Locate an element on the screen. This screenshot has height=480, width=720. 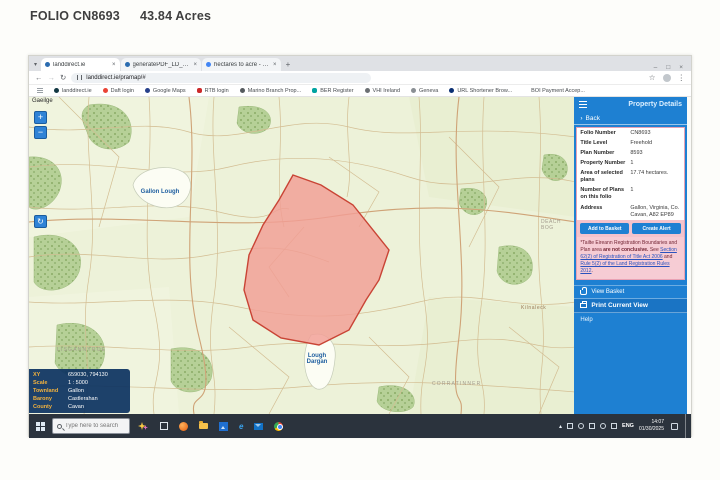
show-desktop-button is located at coordinates (686, 426).